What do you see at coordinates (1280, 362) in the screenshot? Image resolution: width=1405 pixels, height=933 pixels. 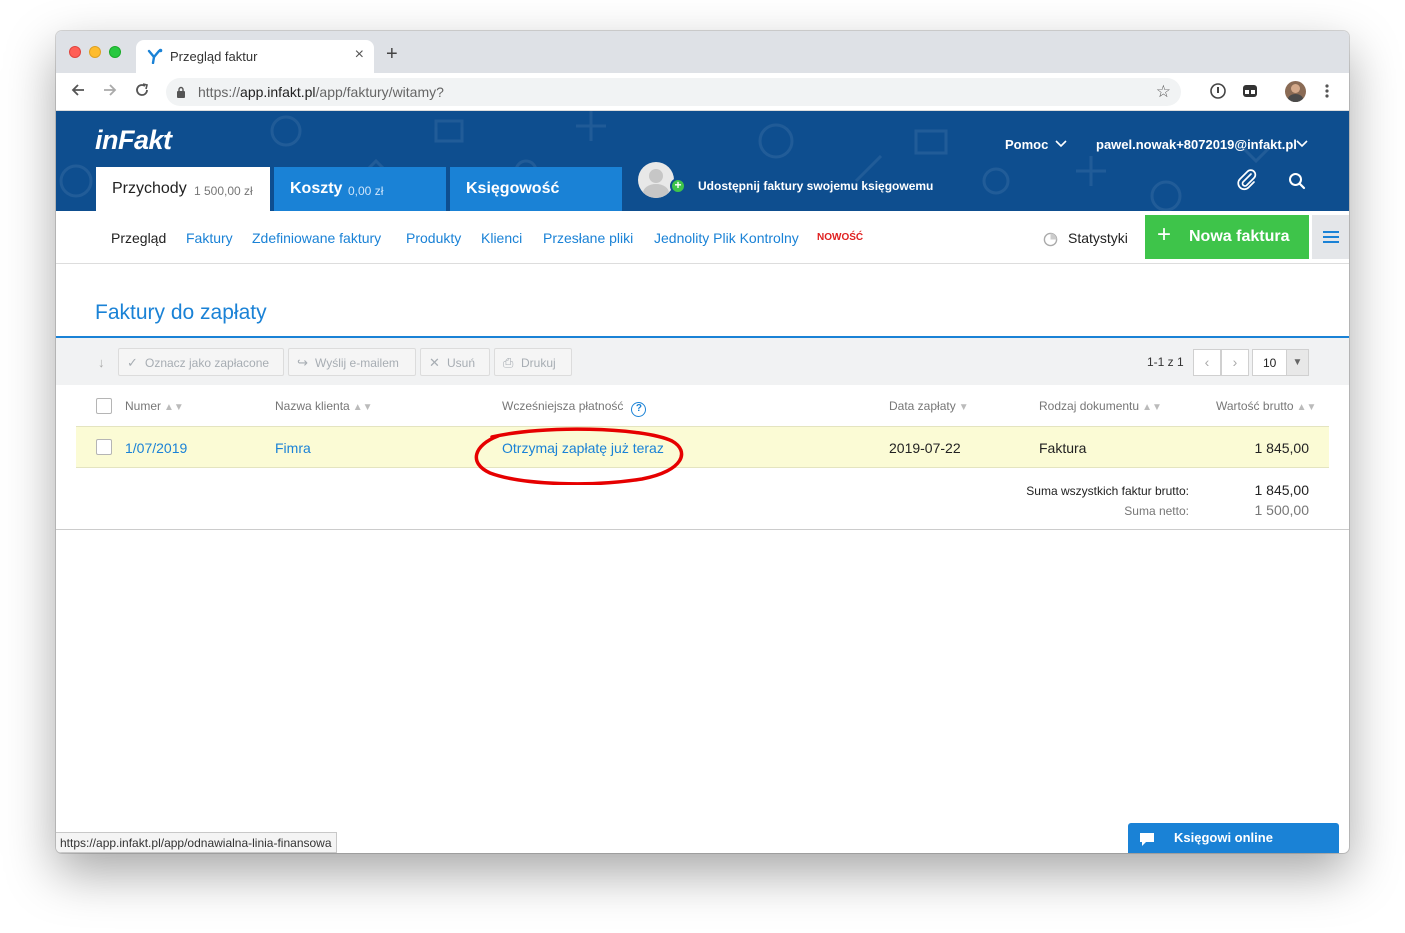 I see `per-page-select: 10 ▼` at bounding box center [1280, 362].